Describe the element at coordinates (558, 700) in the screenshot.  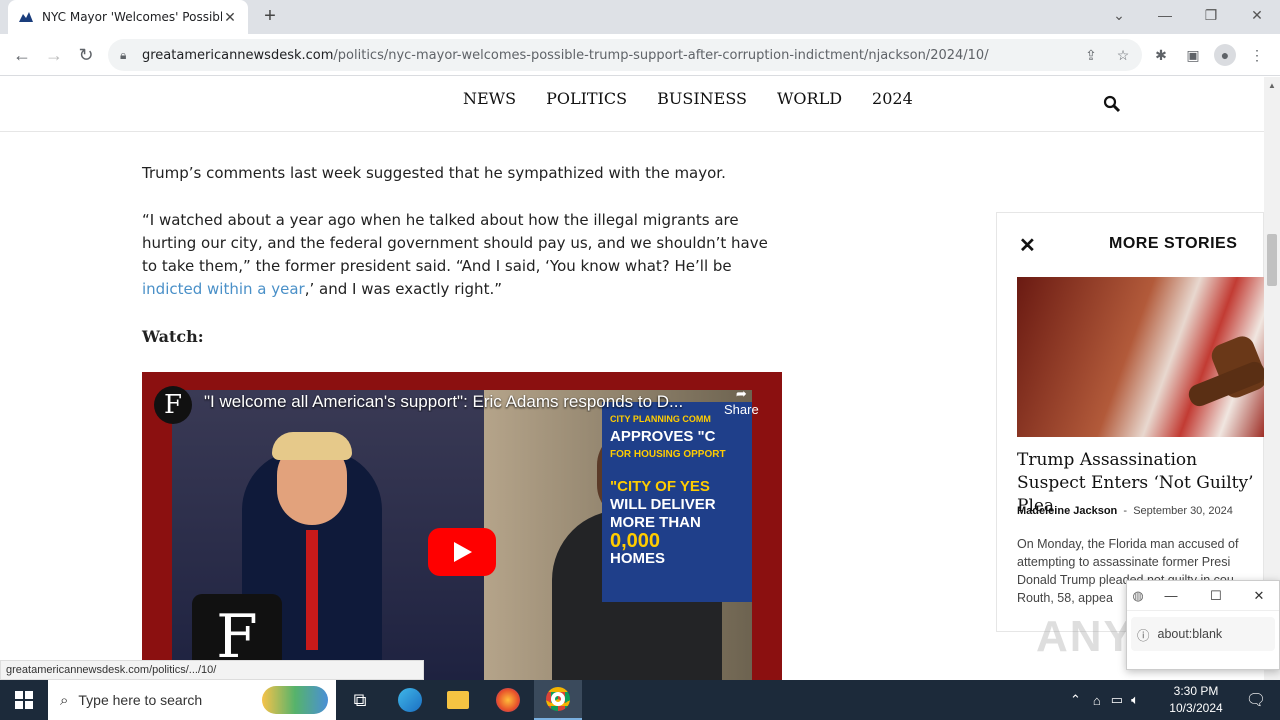
I see `chrome-icon` at that location.